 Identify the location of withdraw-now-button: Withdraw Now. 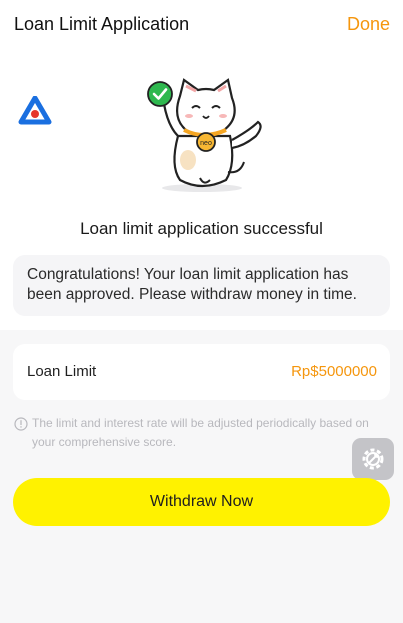
(201, 502).